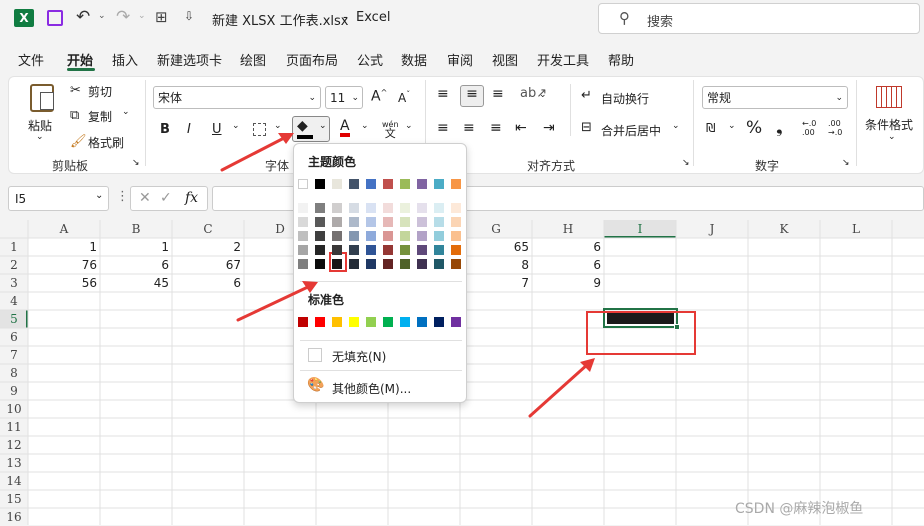  What do you see at coordinates (559, 390) in the screenshot?
I see `arrow-to-cell` at bounding box center [559, 390].